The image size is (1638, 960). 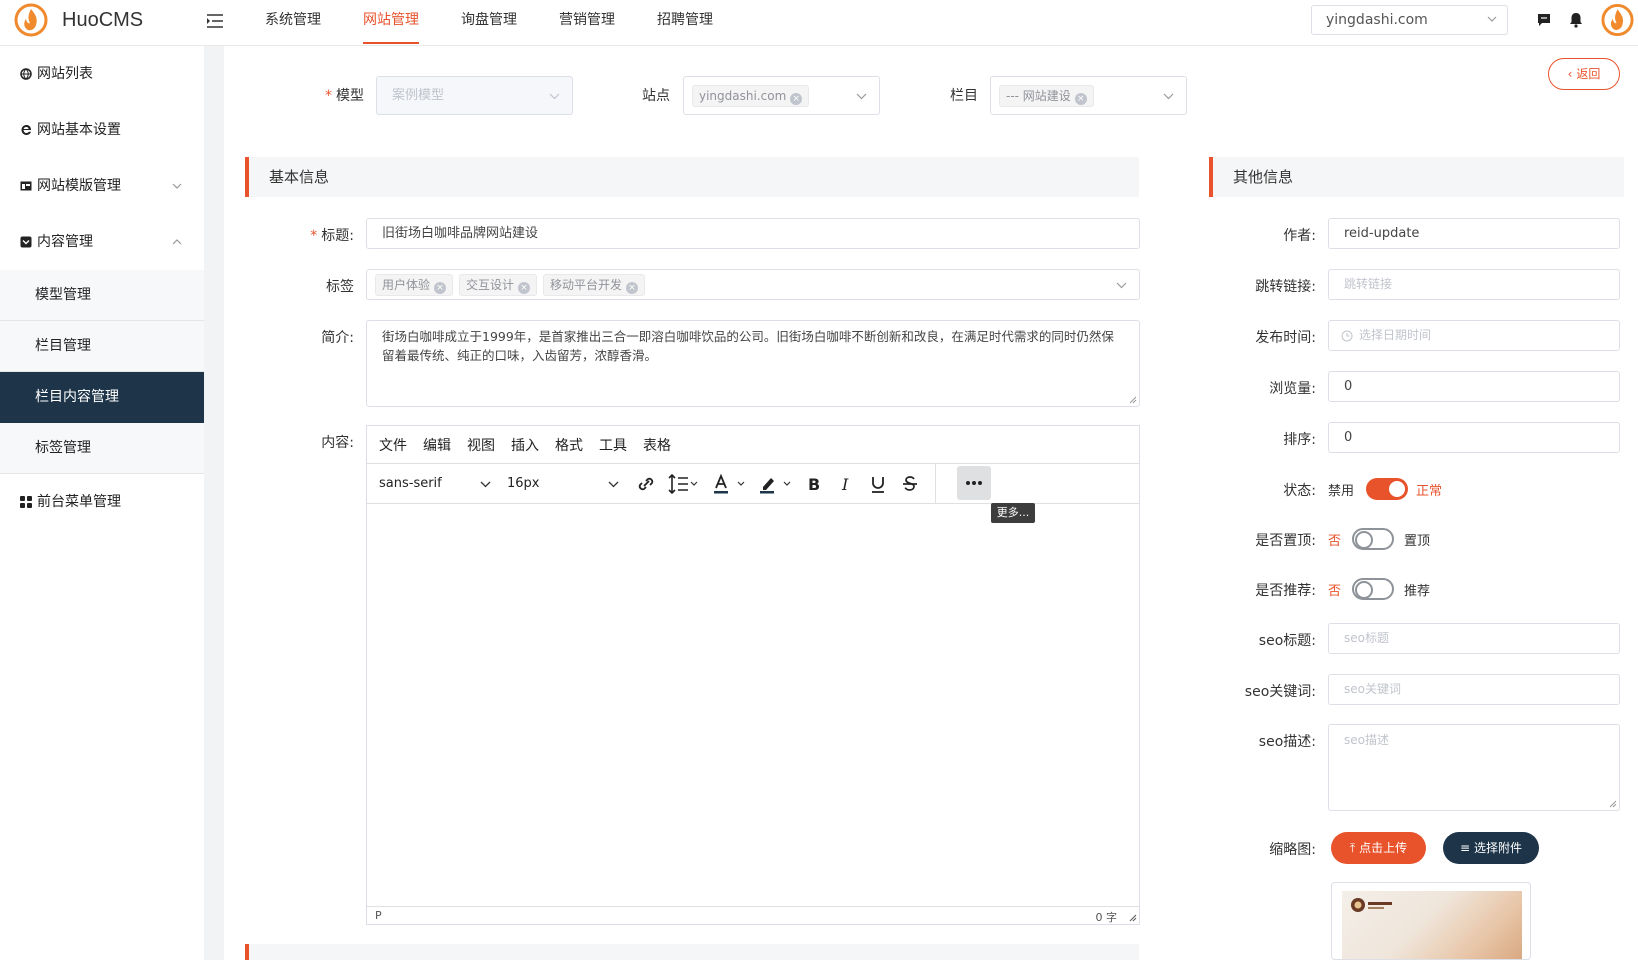 What do you see at coordinates (1432, 925) in the screenshot?
I see `thumbnail-image` at bounding box center [1432, 925].